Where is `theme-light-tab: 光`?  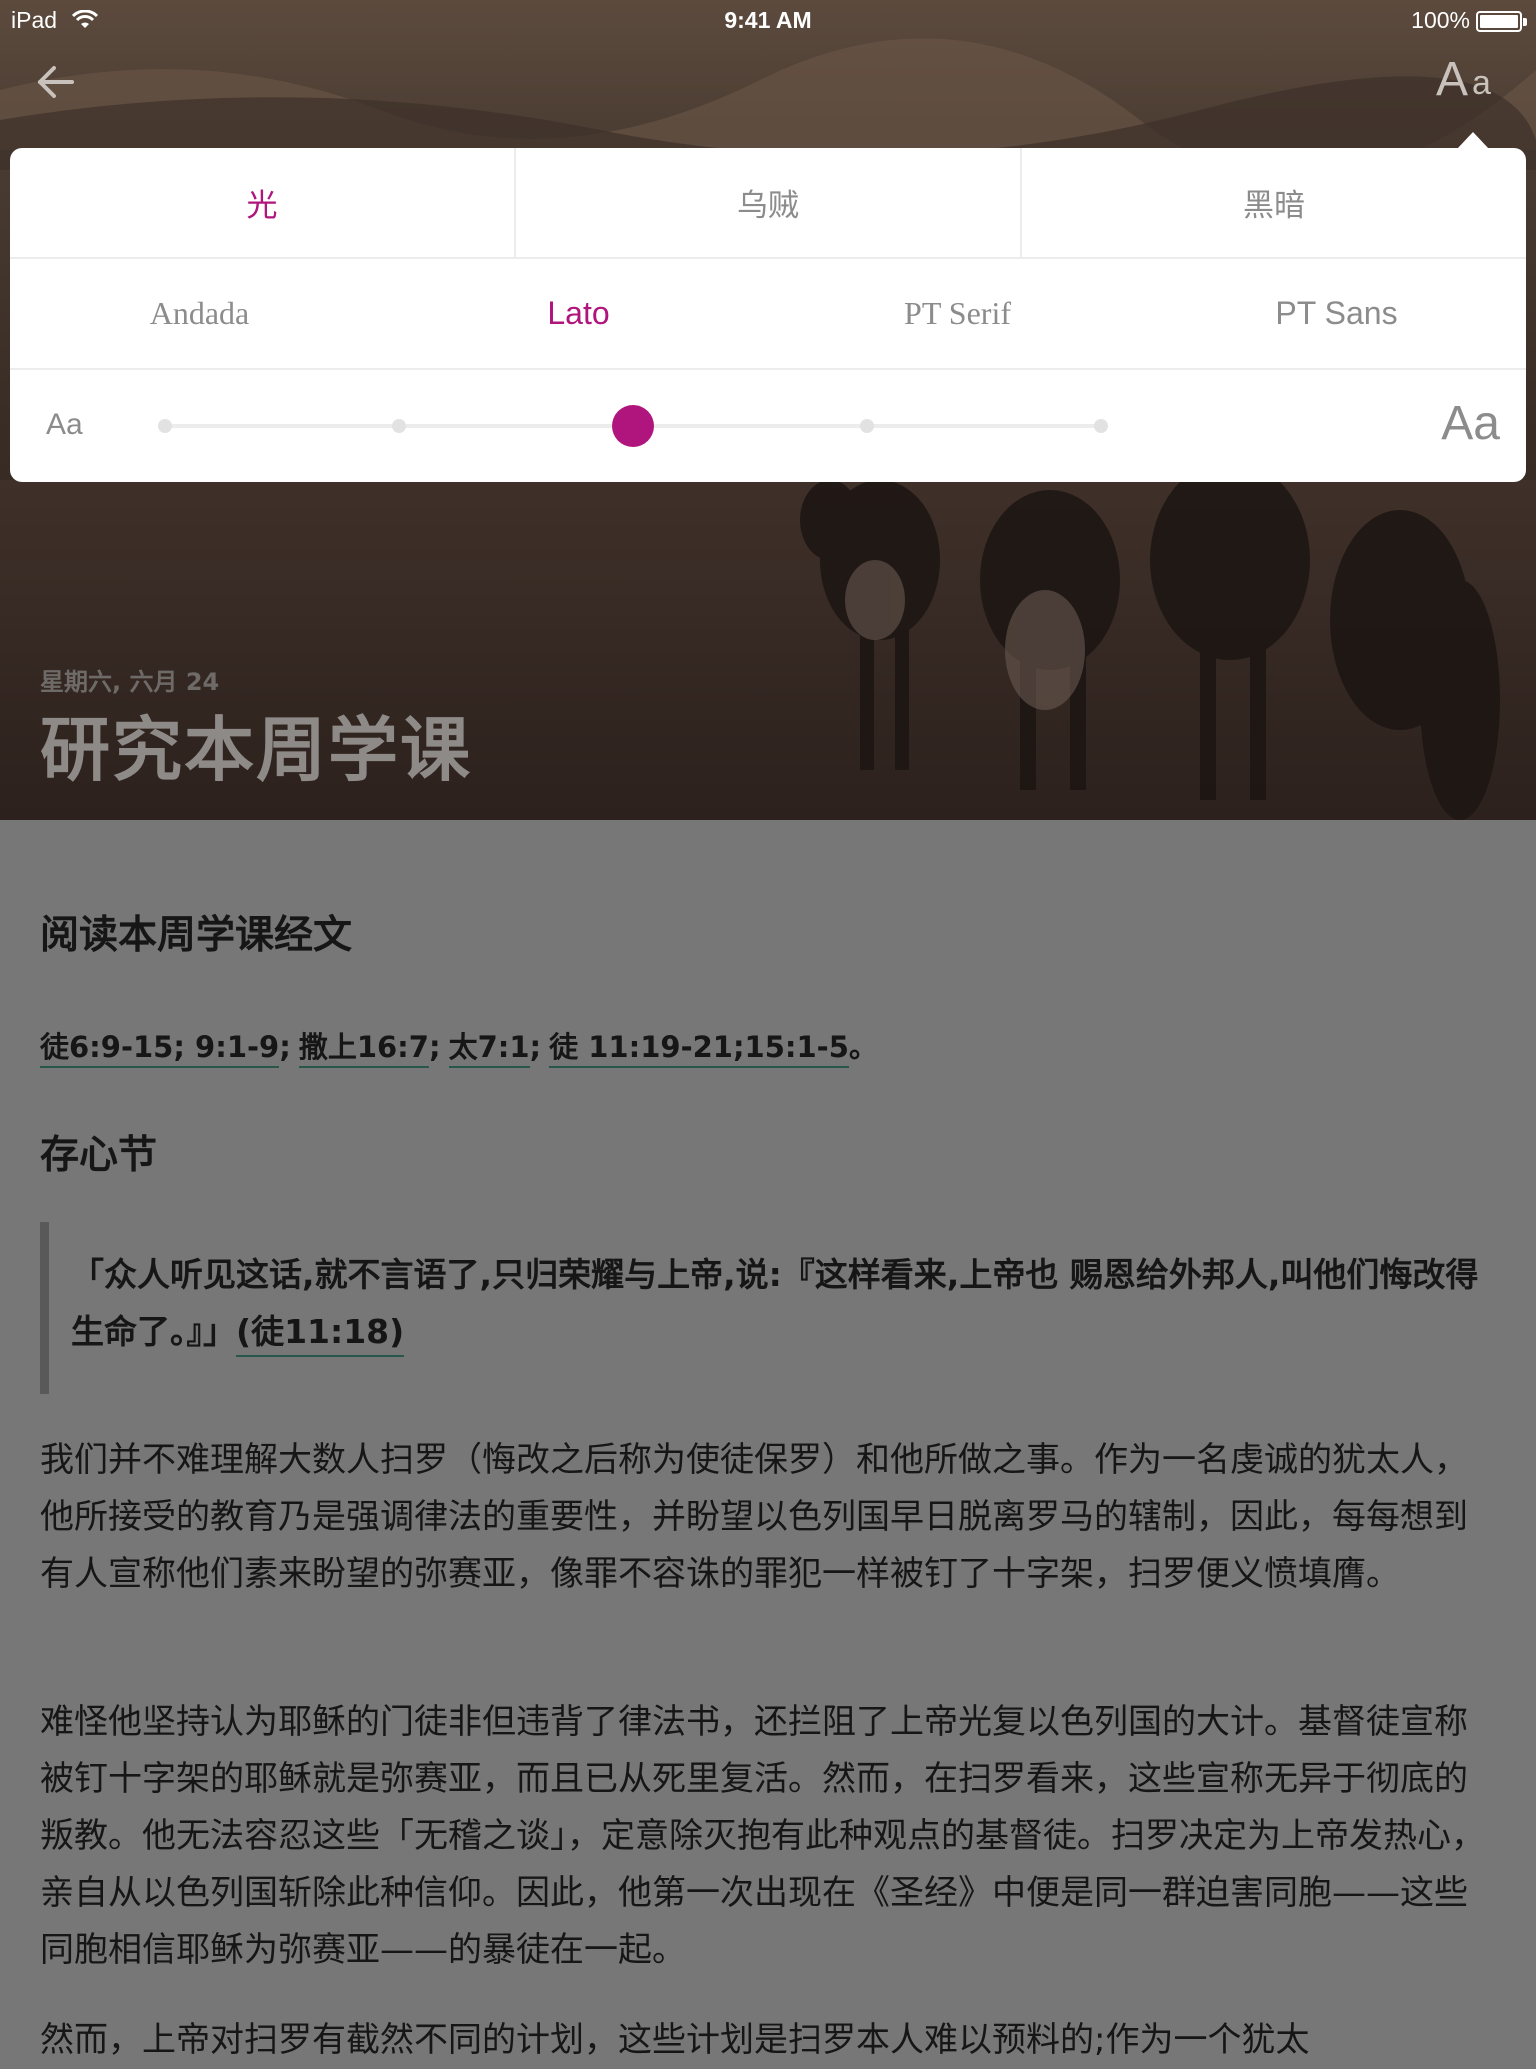
theme-light-tab: 光 is located at coordinates (263, 202).